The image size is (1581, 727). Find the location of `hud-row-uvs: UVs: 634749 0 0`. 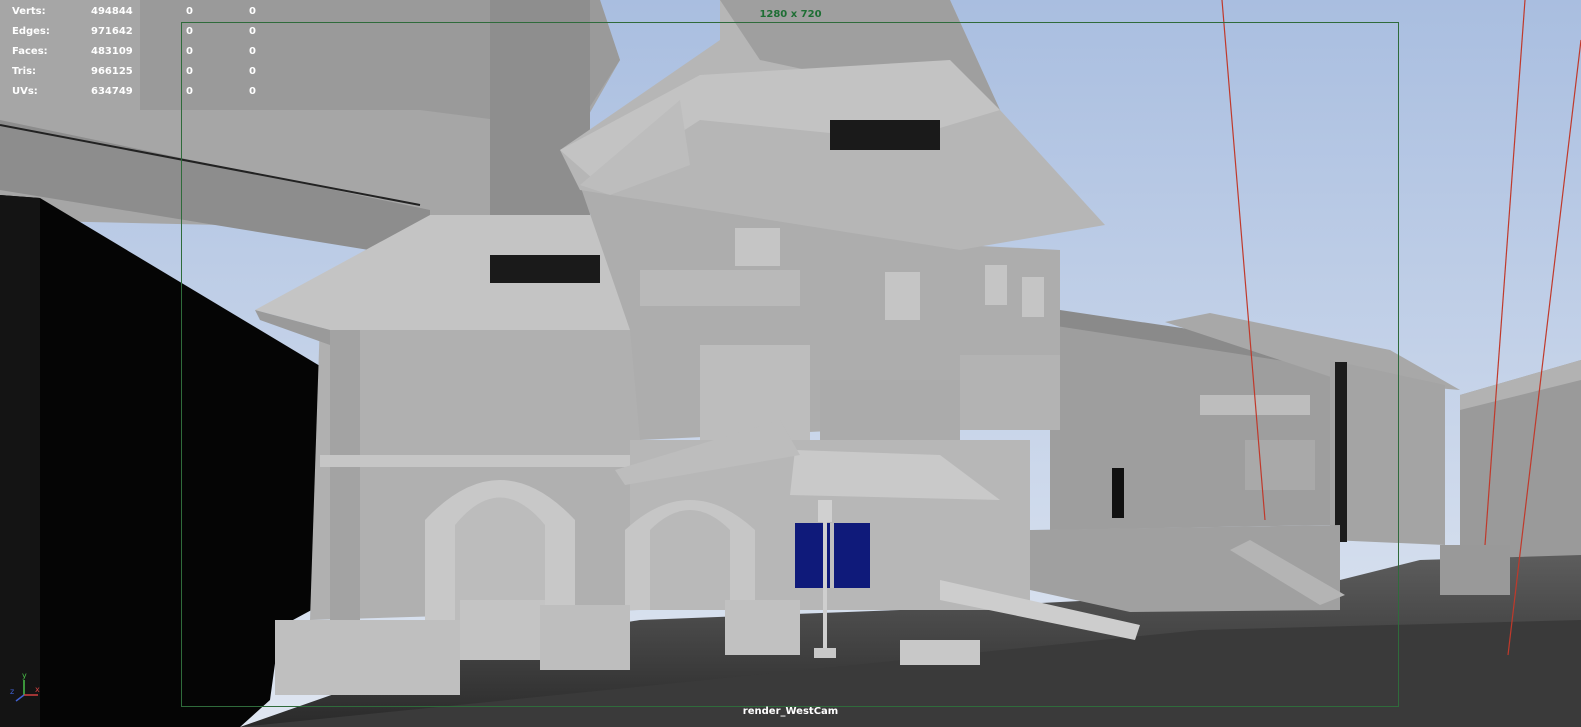

hud-row-uvs: UVs: 634749 0 0 is located at coordinates (142, 92).